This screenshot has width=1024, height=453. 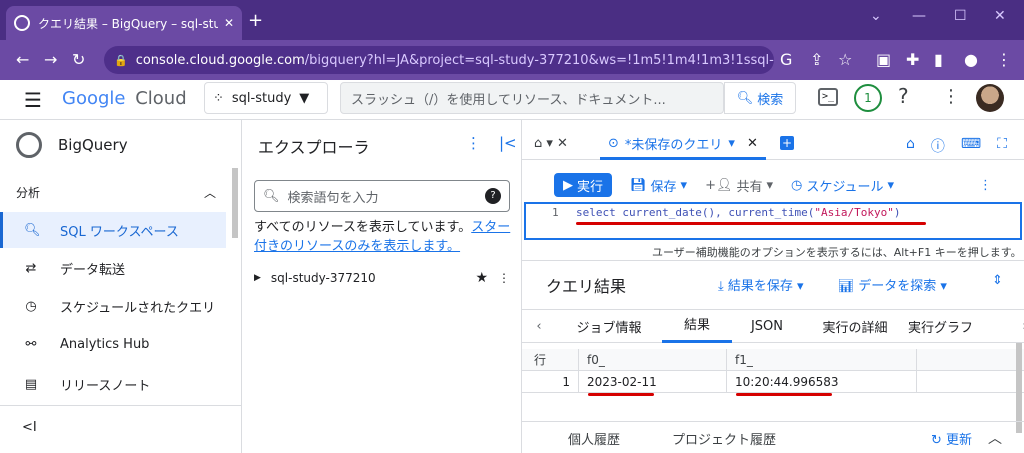 I want to click on bigquery-icon, so click(x=29, y=145).